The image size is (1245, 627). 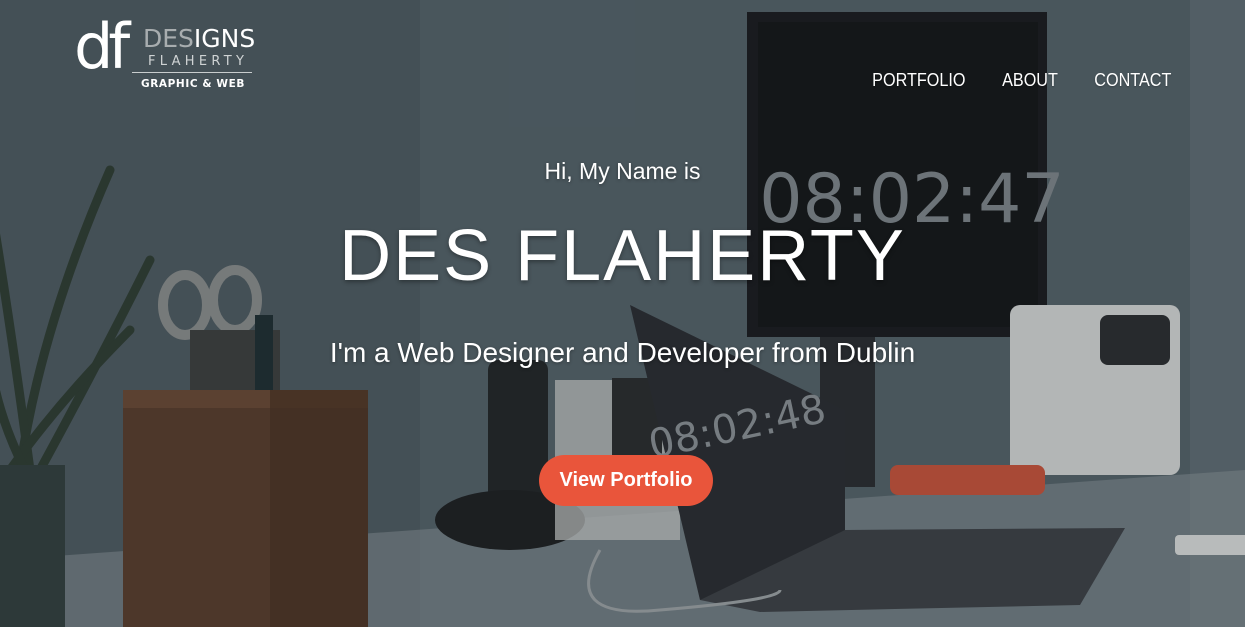 I want to click on main-nav: PORTFOLIO ABOUT CONTACT, so click(x=1021, y=80).